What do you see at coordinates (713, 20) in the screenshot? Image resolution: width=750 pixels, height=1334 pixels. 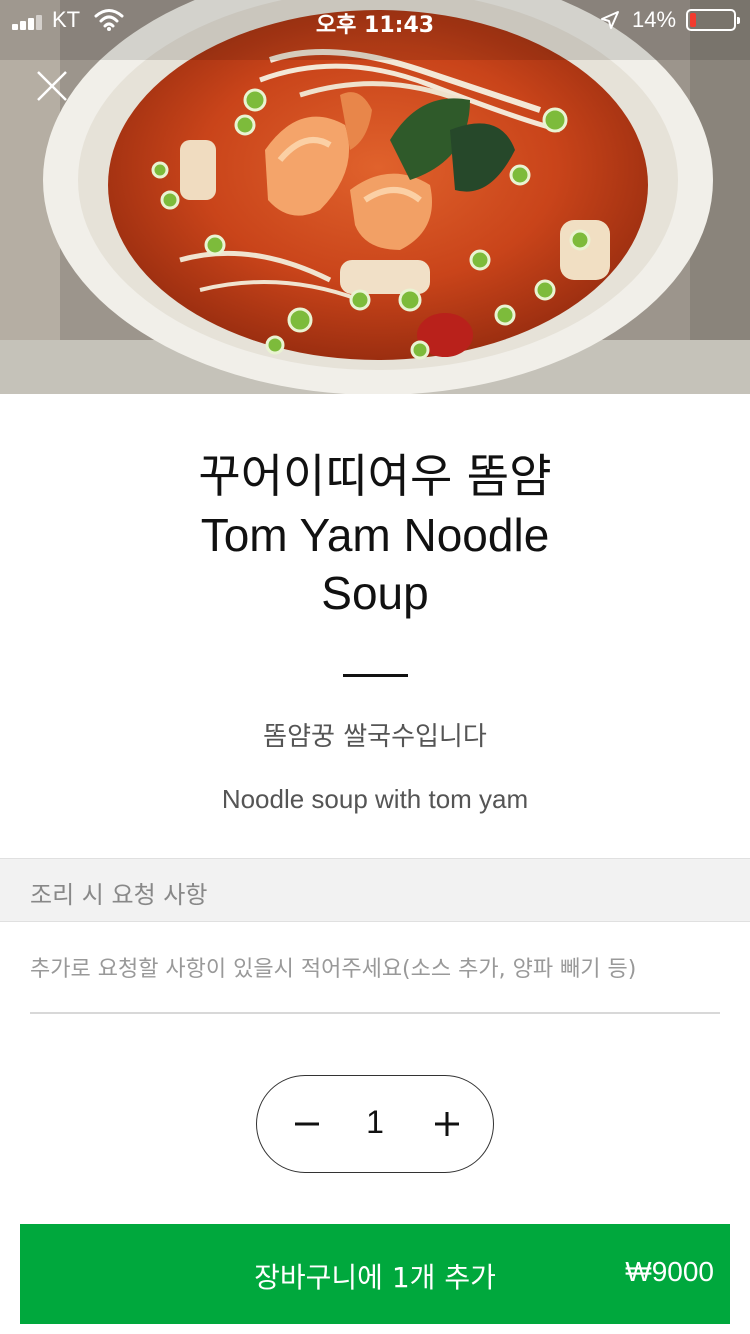 I see `battery-icon` at bounding box center [713, 20].